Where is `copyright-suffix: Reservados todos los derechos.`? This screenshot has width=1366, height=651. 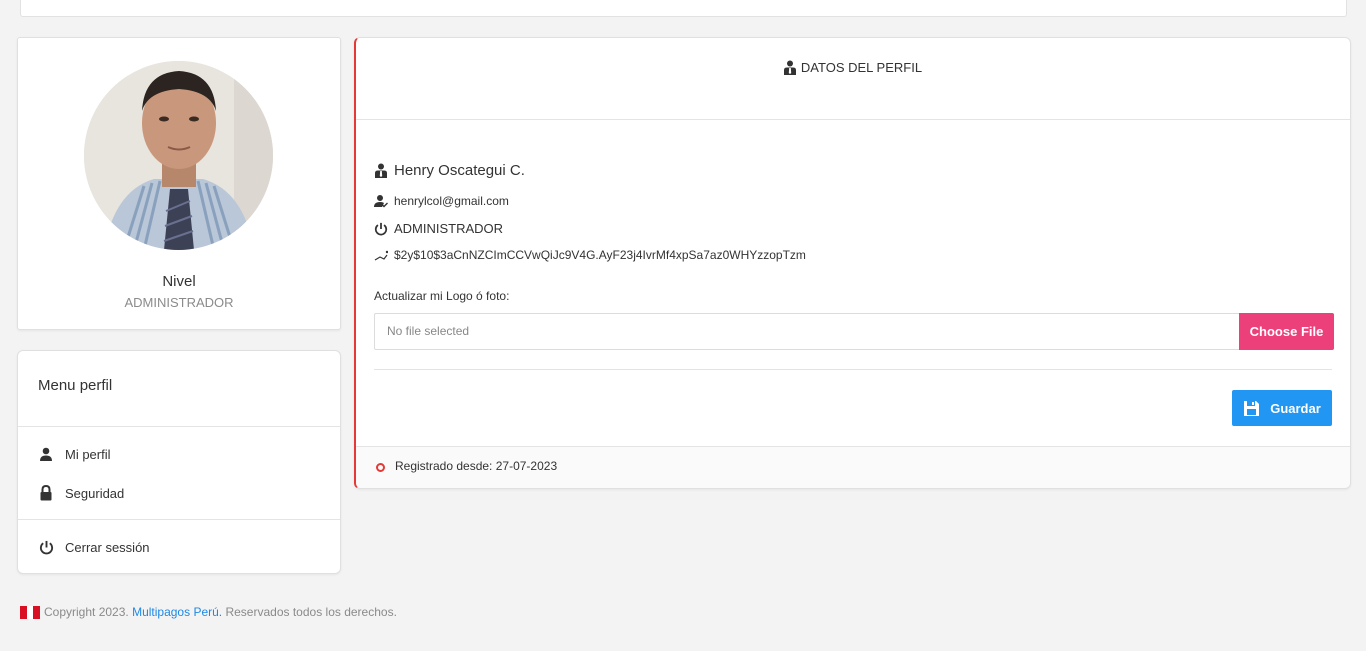 copyright-suffix: Reservados todos los derechos. is located at coordinates (311, 612).